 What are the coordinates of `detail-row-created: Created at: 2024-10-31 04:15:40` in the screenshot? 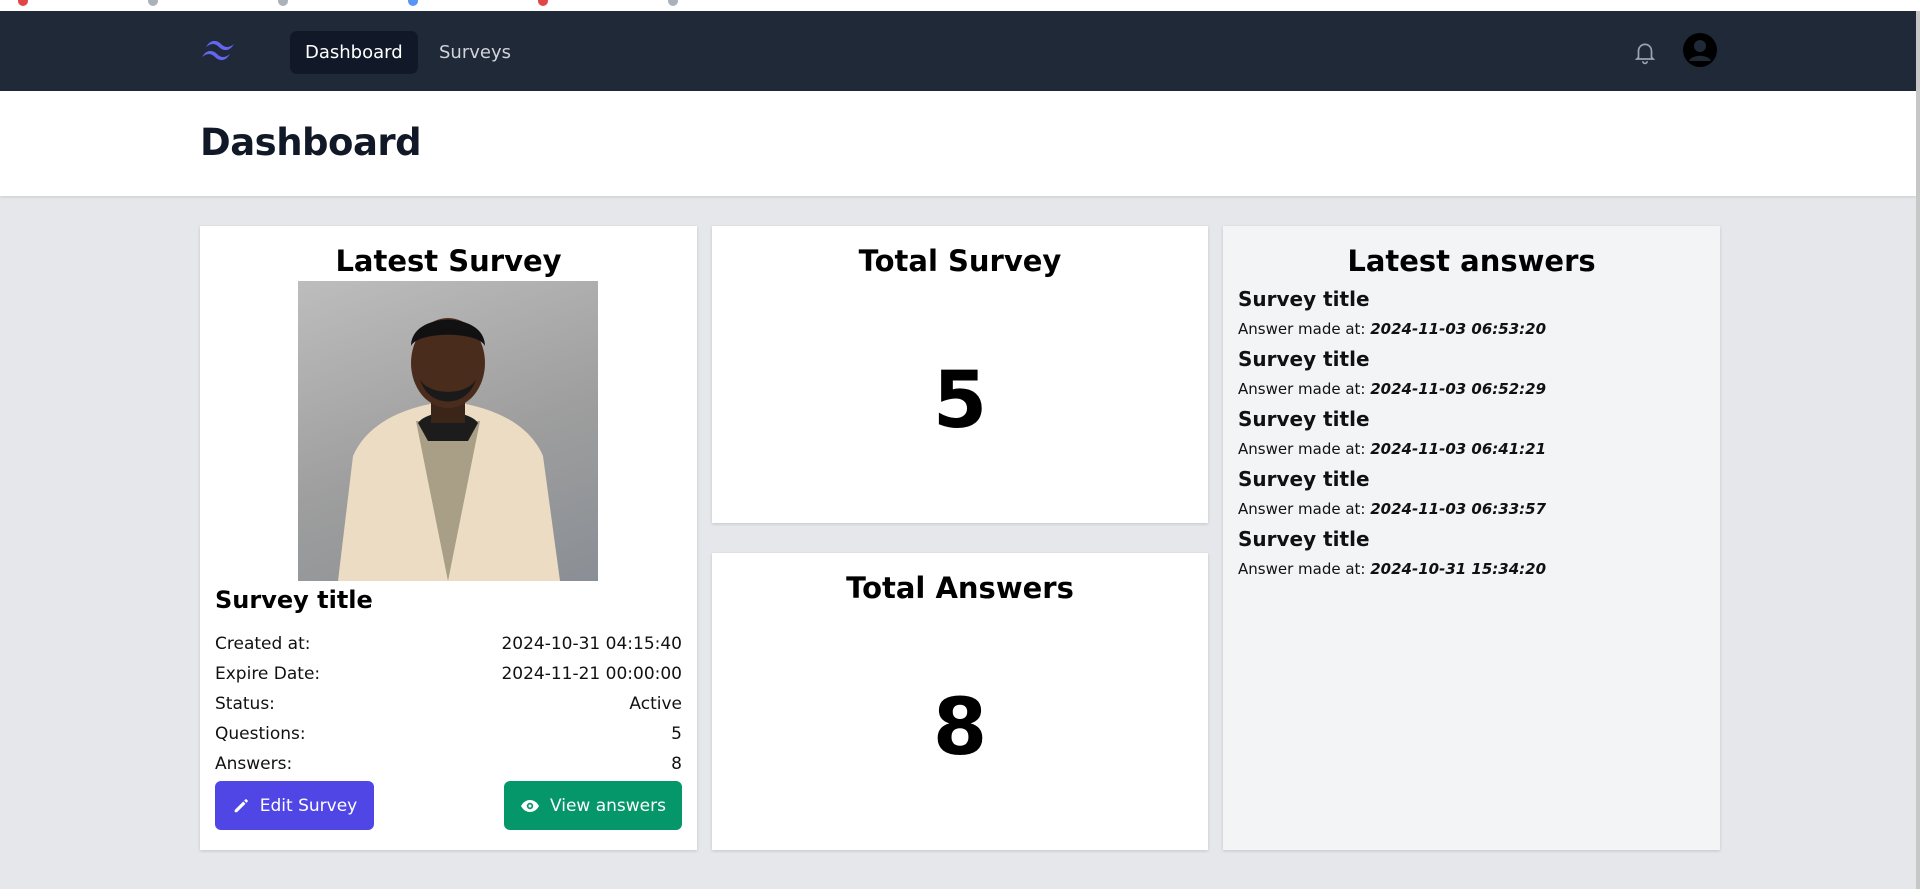 It's located at (448, 647).